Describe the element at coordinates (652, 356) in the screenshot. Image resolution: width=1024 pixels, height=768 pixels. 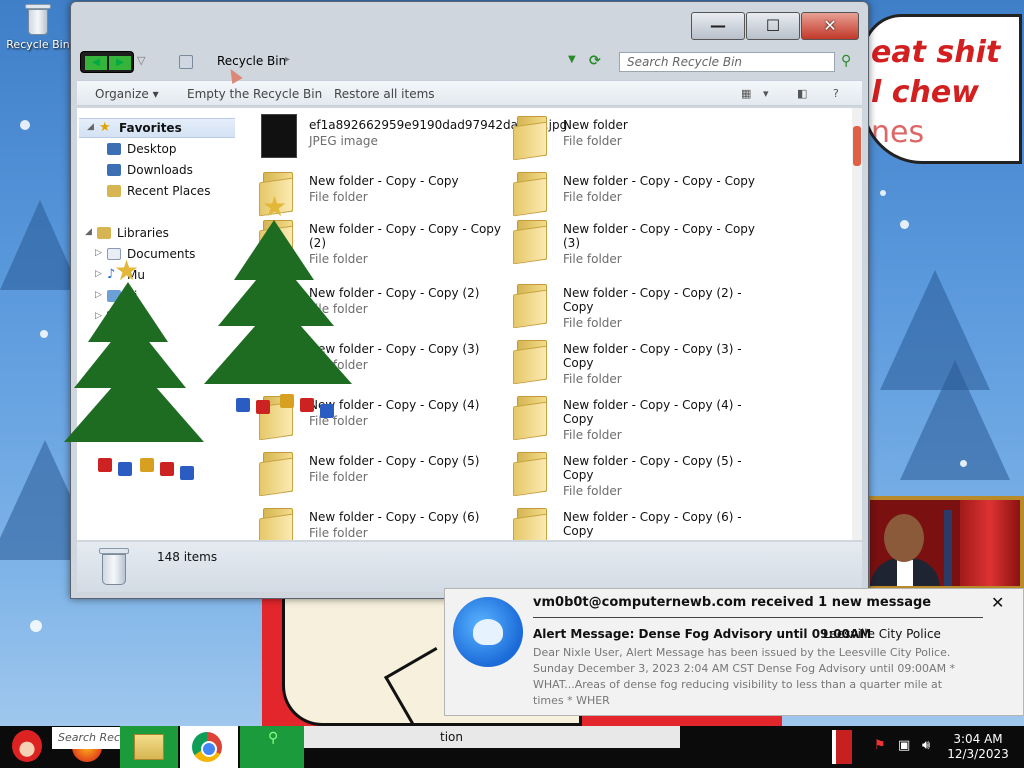
I see `file-name: New folder - Copy - Copy (3) - Copy` at that location.